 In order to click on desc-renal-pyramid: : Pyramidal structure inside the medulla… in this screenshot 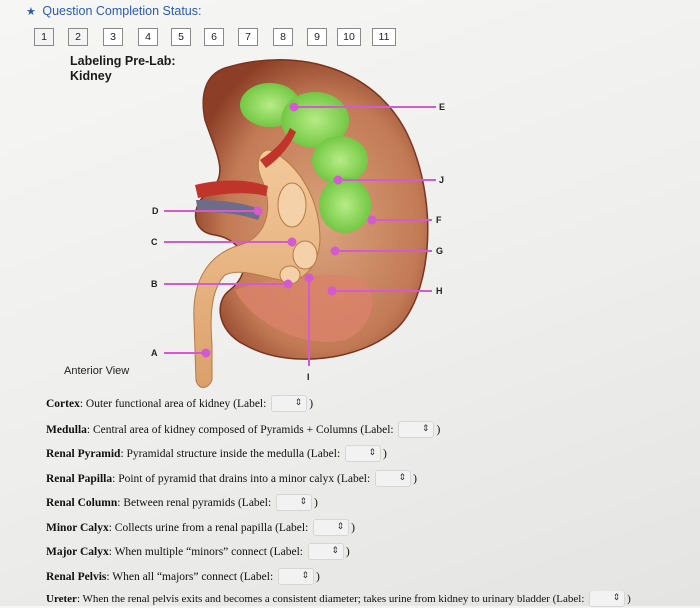, I will do `click(232, 454)`.